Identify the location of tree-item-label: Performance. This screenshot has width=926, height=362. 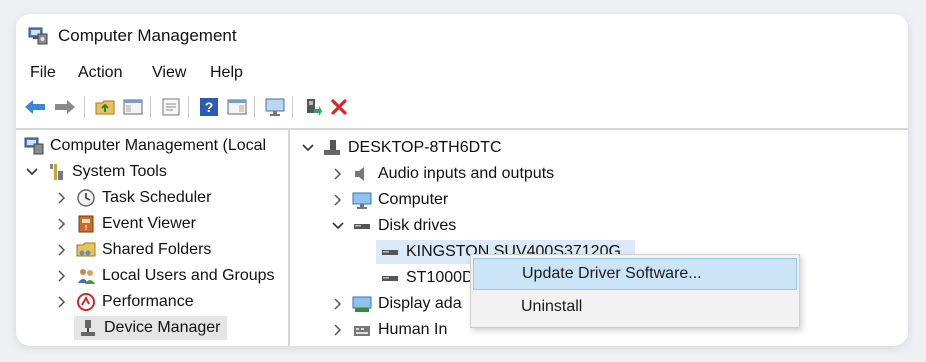
(148, 301).